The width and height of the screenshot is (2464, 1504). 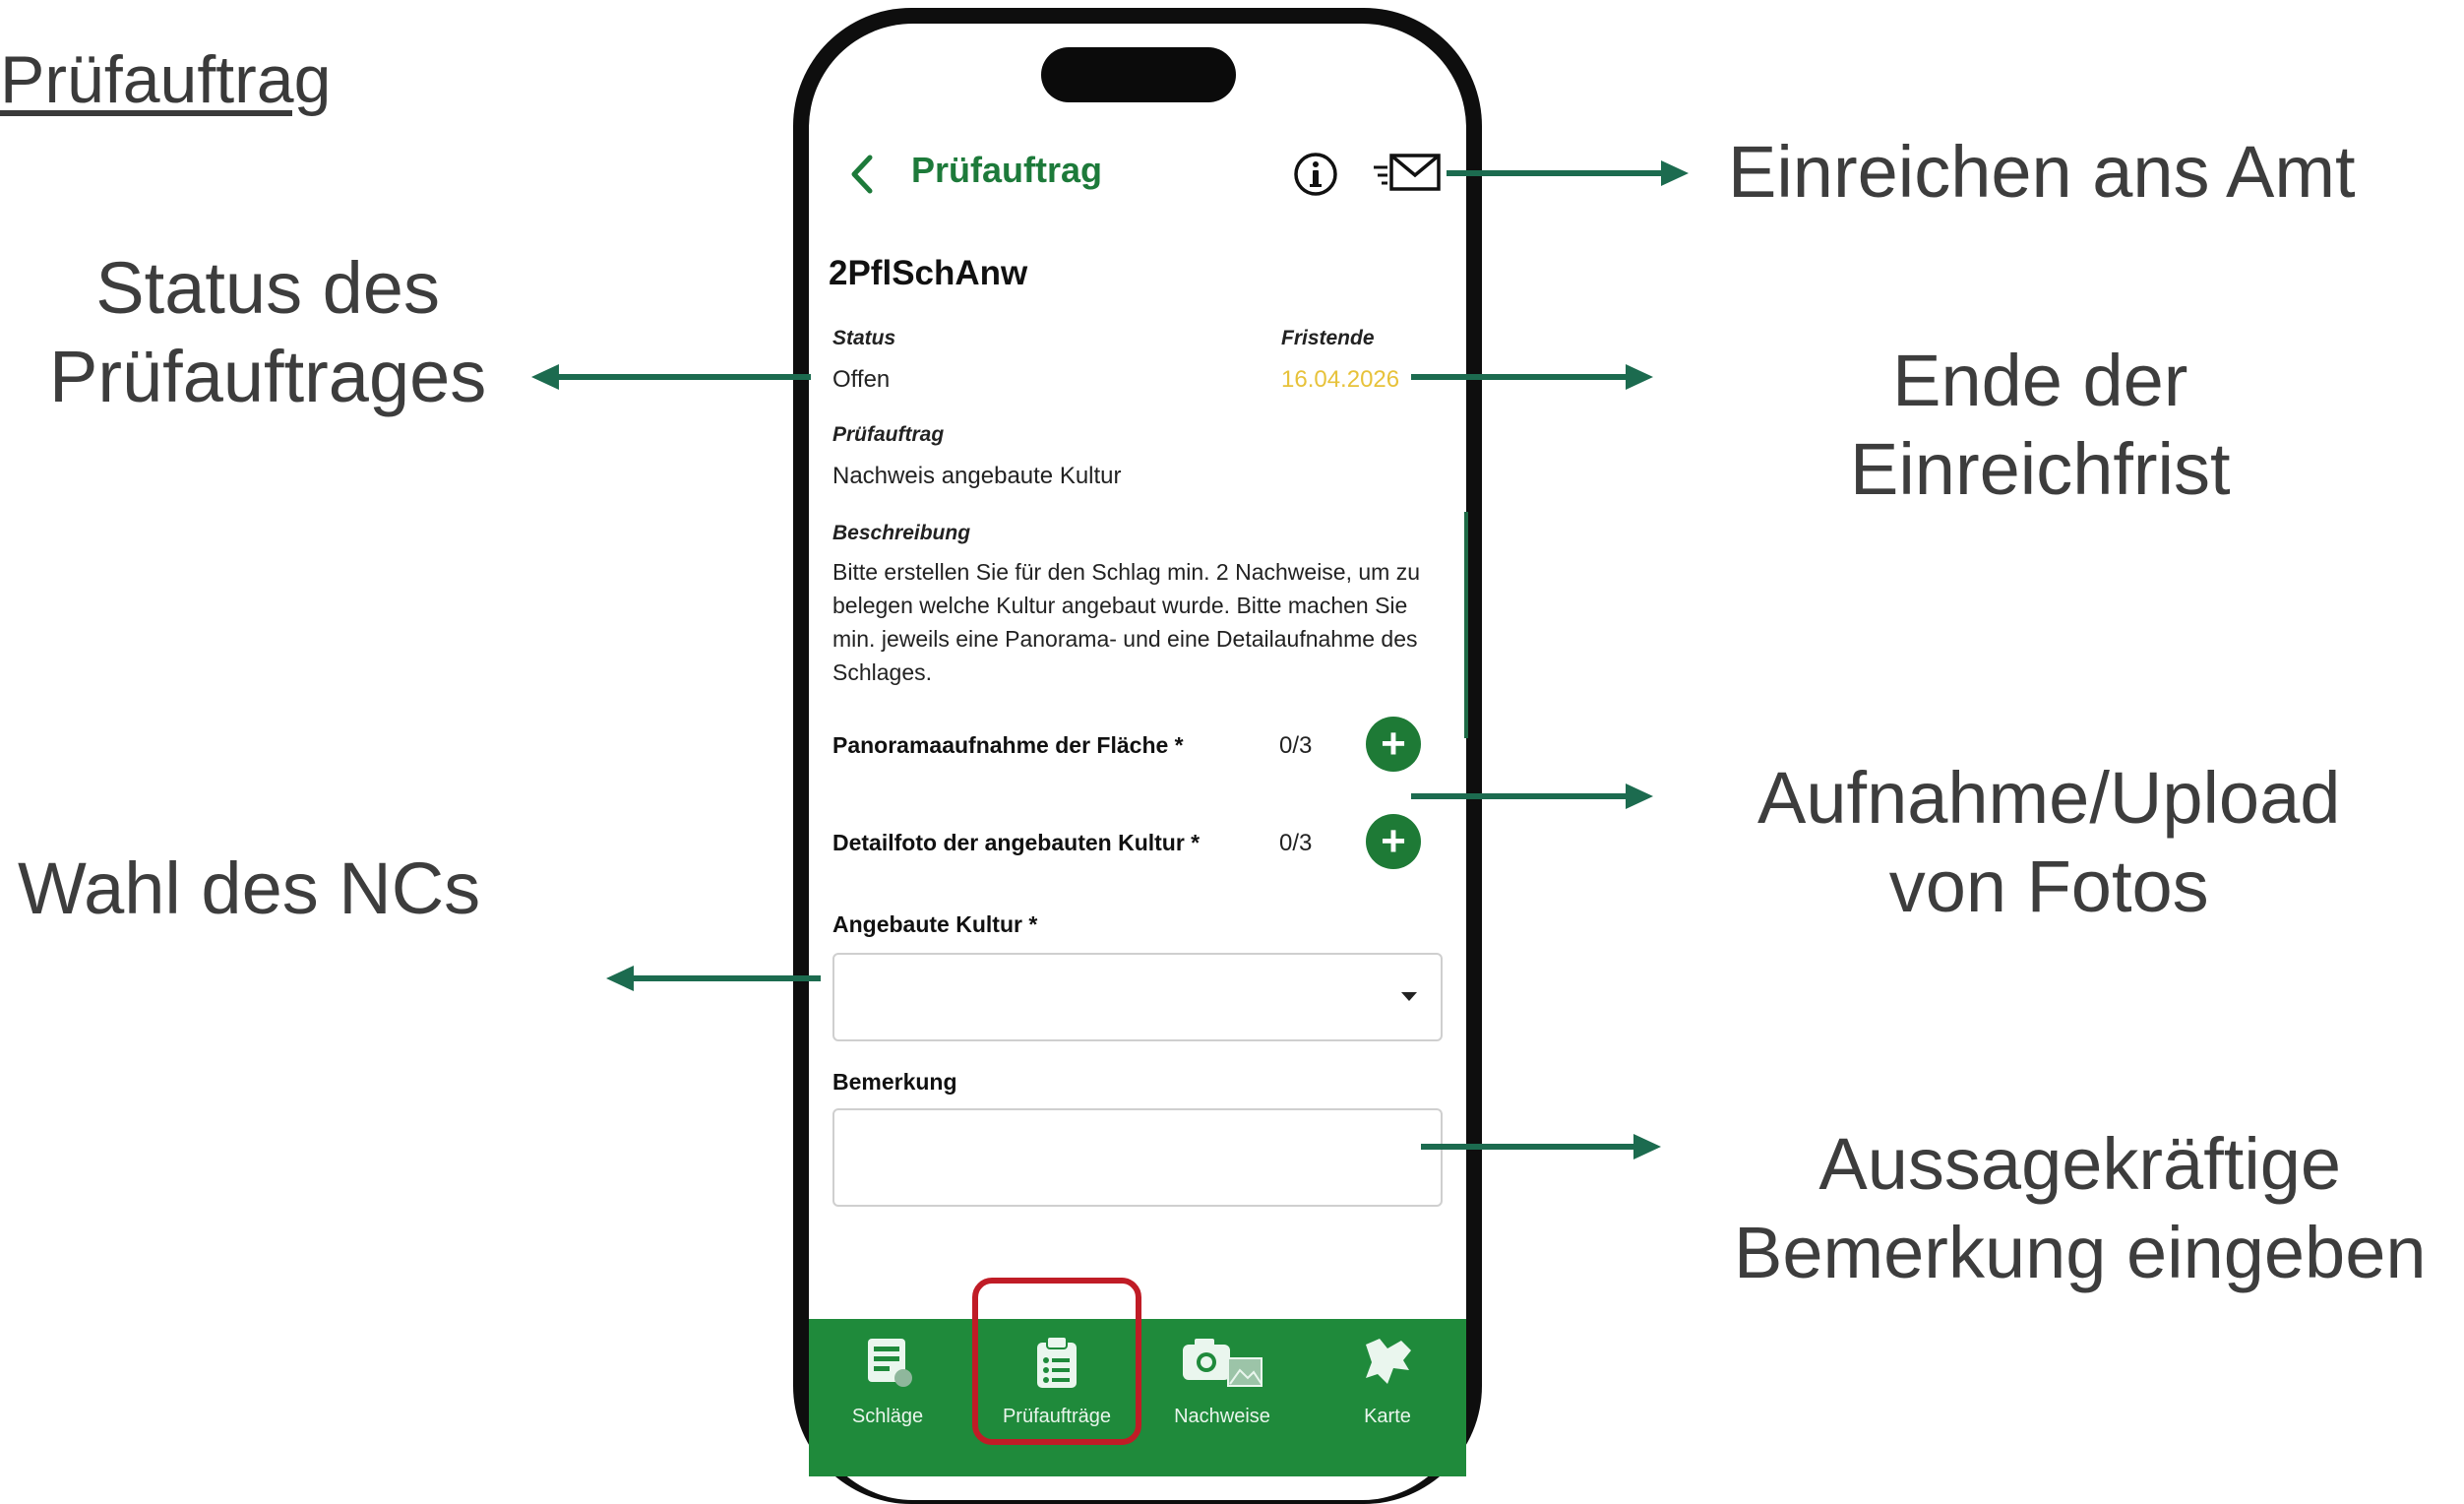 What do you see at coordinates (1296, 843) in the screenshot?
I see `photo-count-detail: 0/3` at bounding box center [1296, 843].